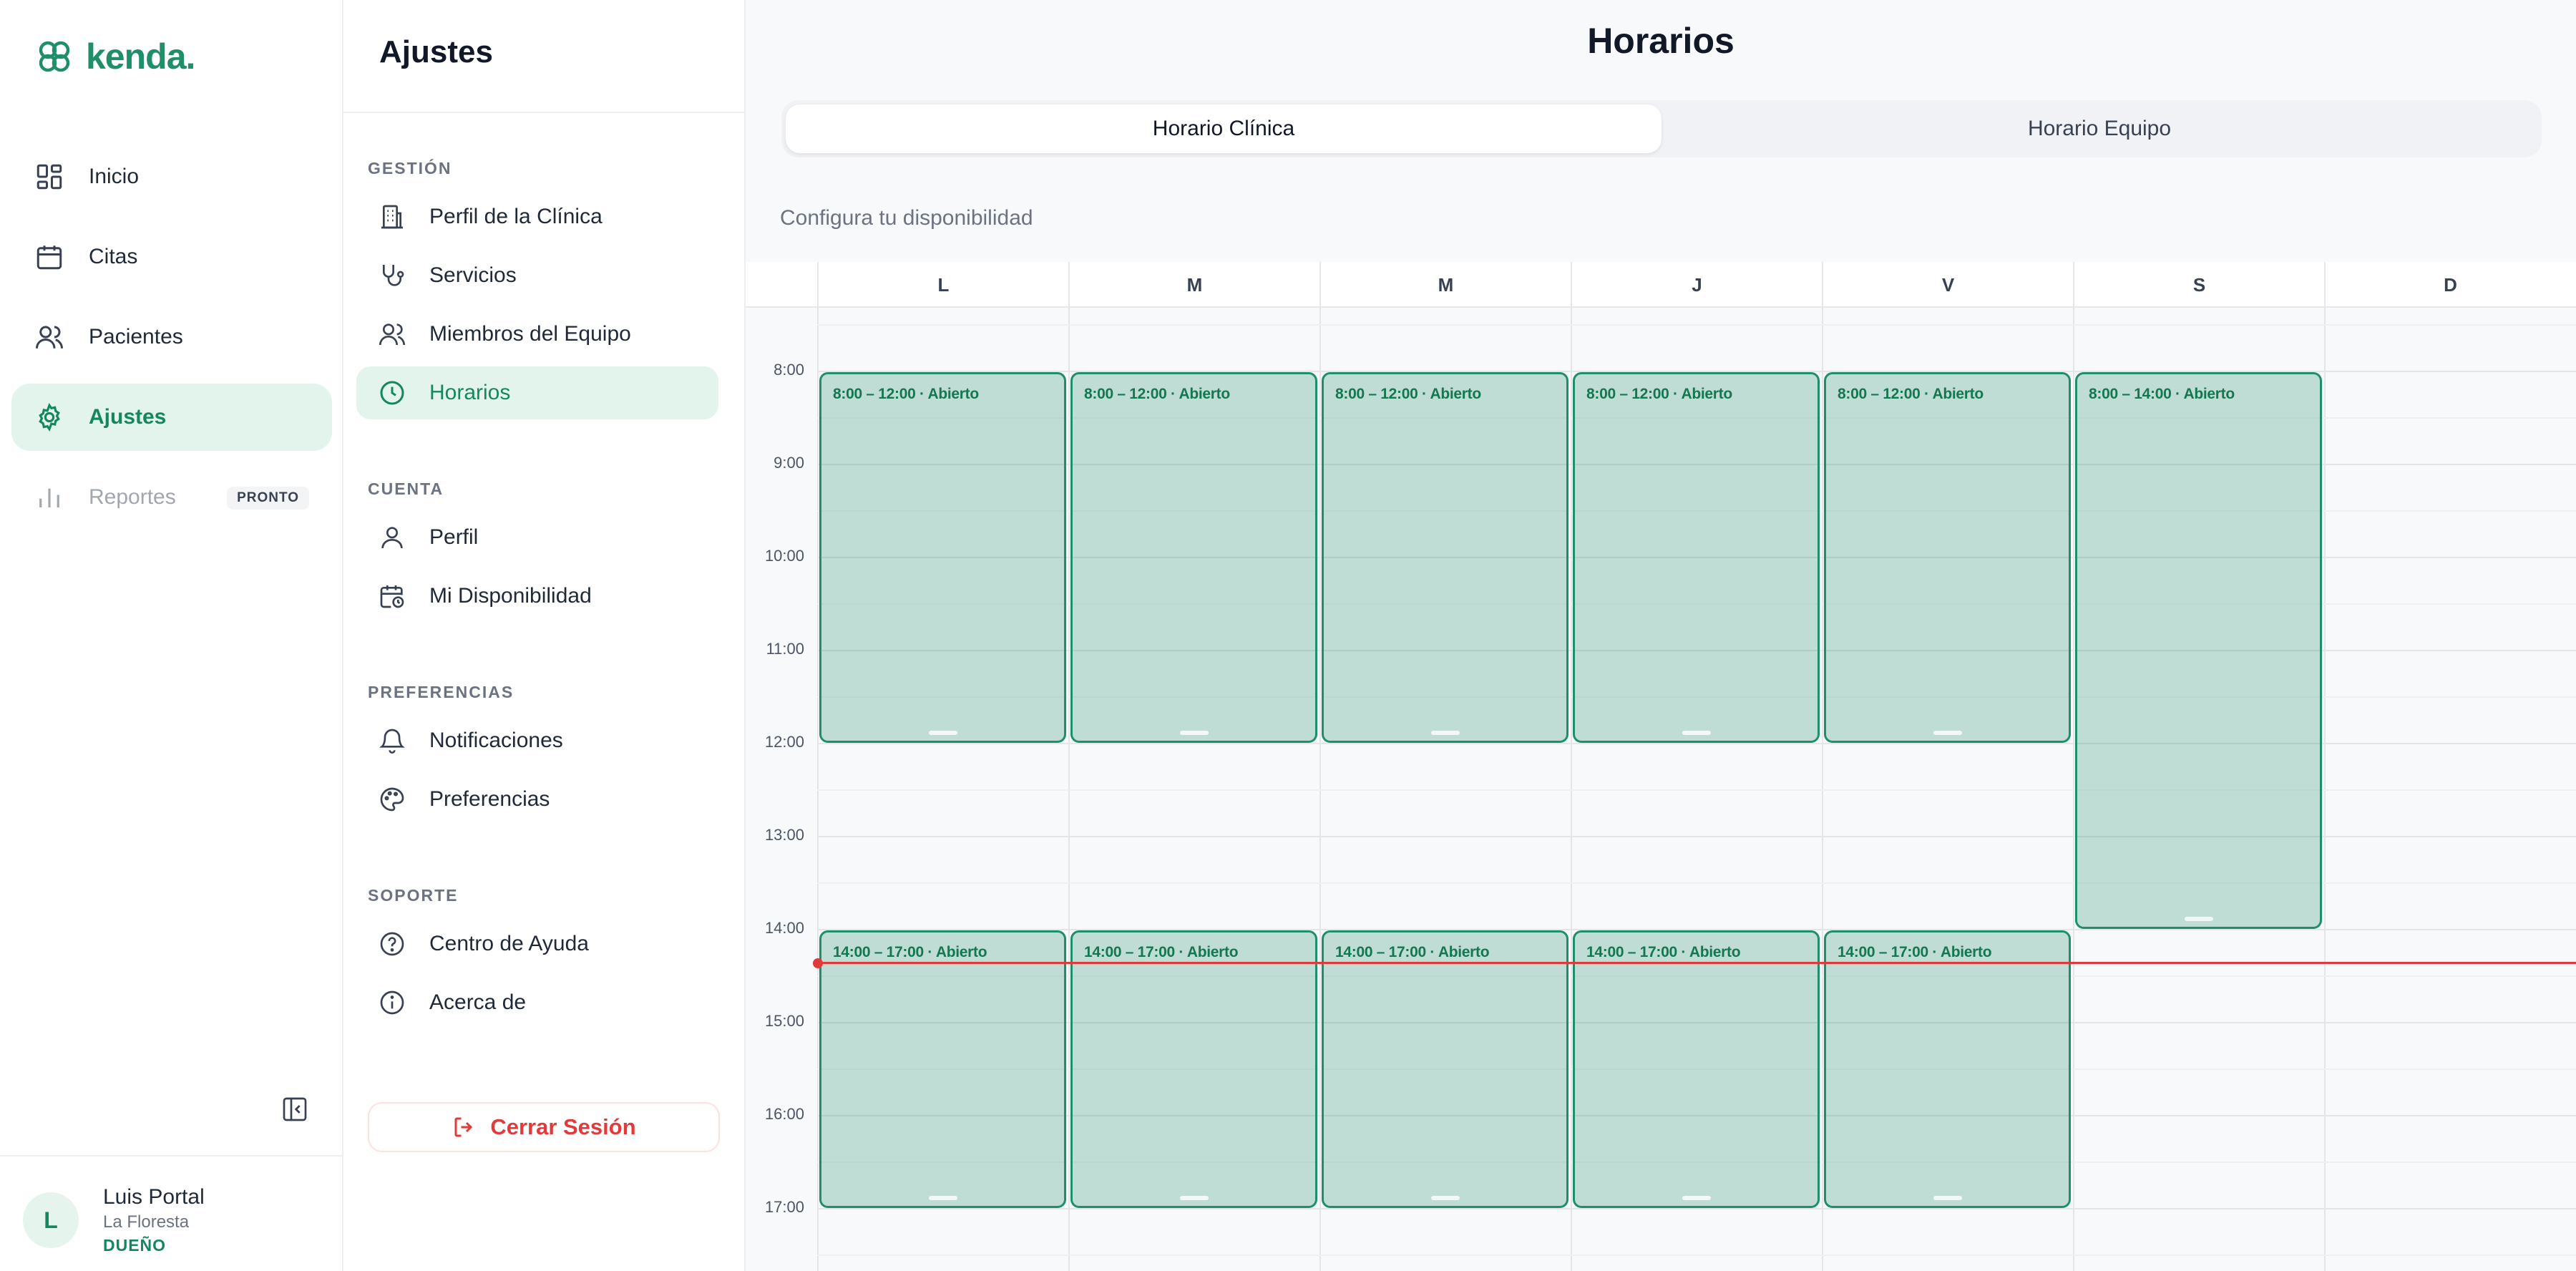 The height and width of the screenshot is (1271, 2576). Describe the element at coordinates (537, 216) in the screenshot. I see `settings-item-clinic-profile: Perfil de la Clínica` at that location.